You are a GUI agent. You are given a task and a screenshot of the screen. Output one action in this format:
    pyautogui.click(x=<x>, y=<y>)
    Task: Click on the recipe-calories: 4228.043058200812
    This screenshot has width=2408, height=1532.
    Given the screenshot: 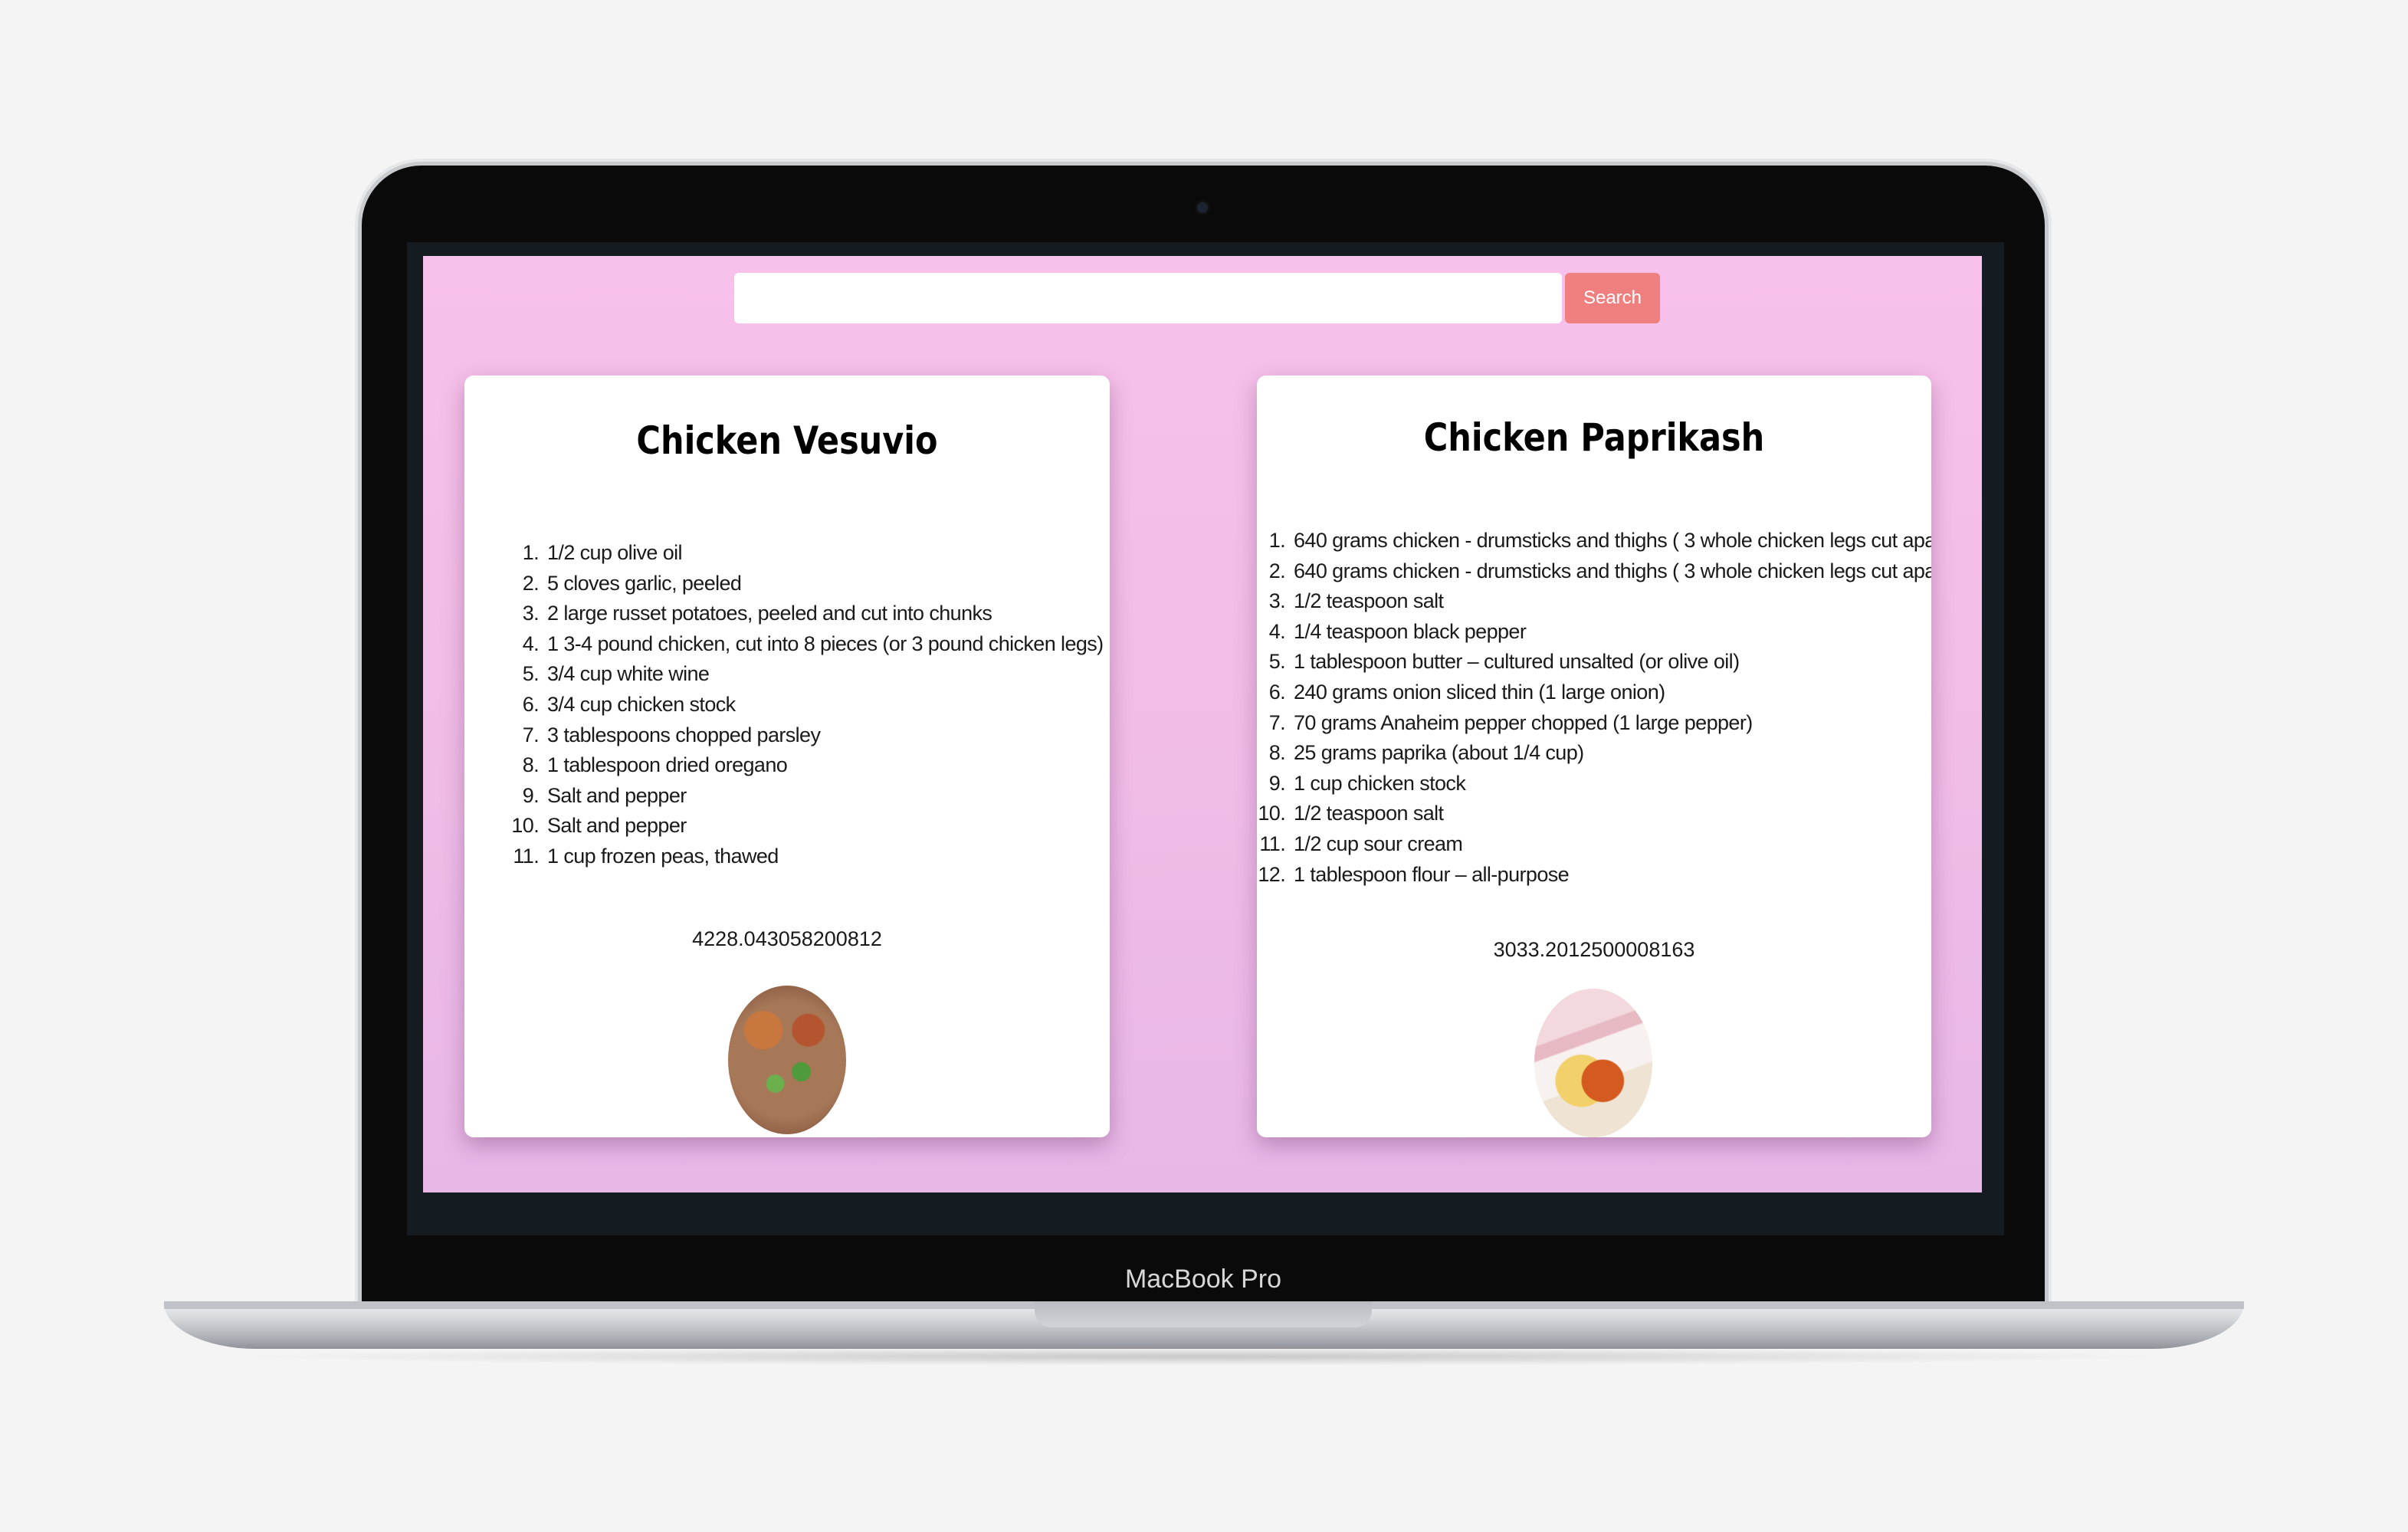 What is the action you would take?
    pyautogui.click(x=787, y=938)
    